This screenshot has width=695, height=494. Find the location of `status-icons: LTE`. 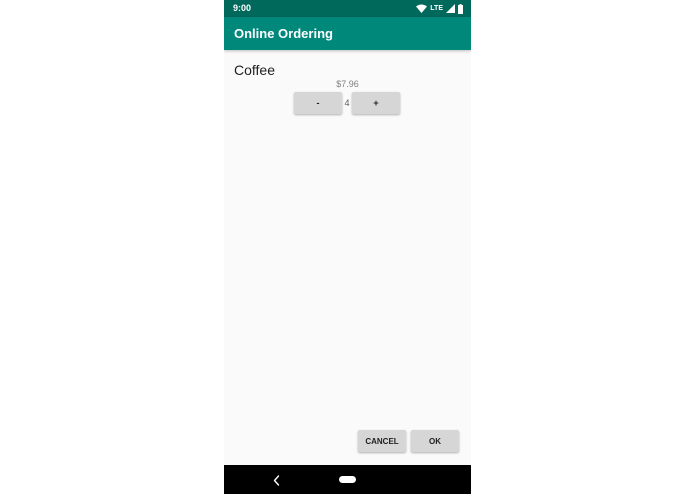

status-icons: LTE is located at coordinates (439, 8).